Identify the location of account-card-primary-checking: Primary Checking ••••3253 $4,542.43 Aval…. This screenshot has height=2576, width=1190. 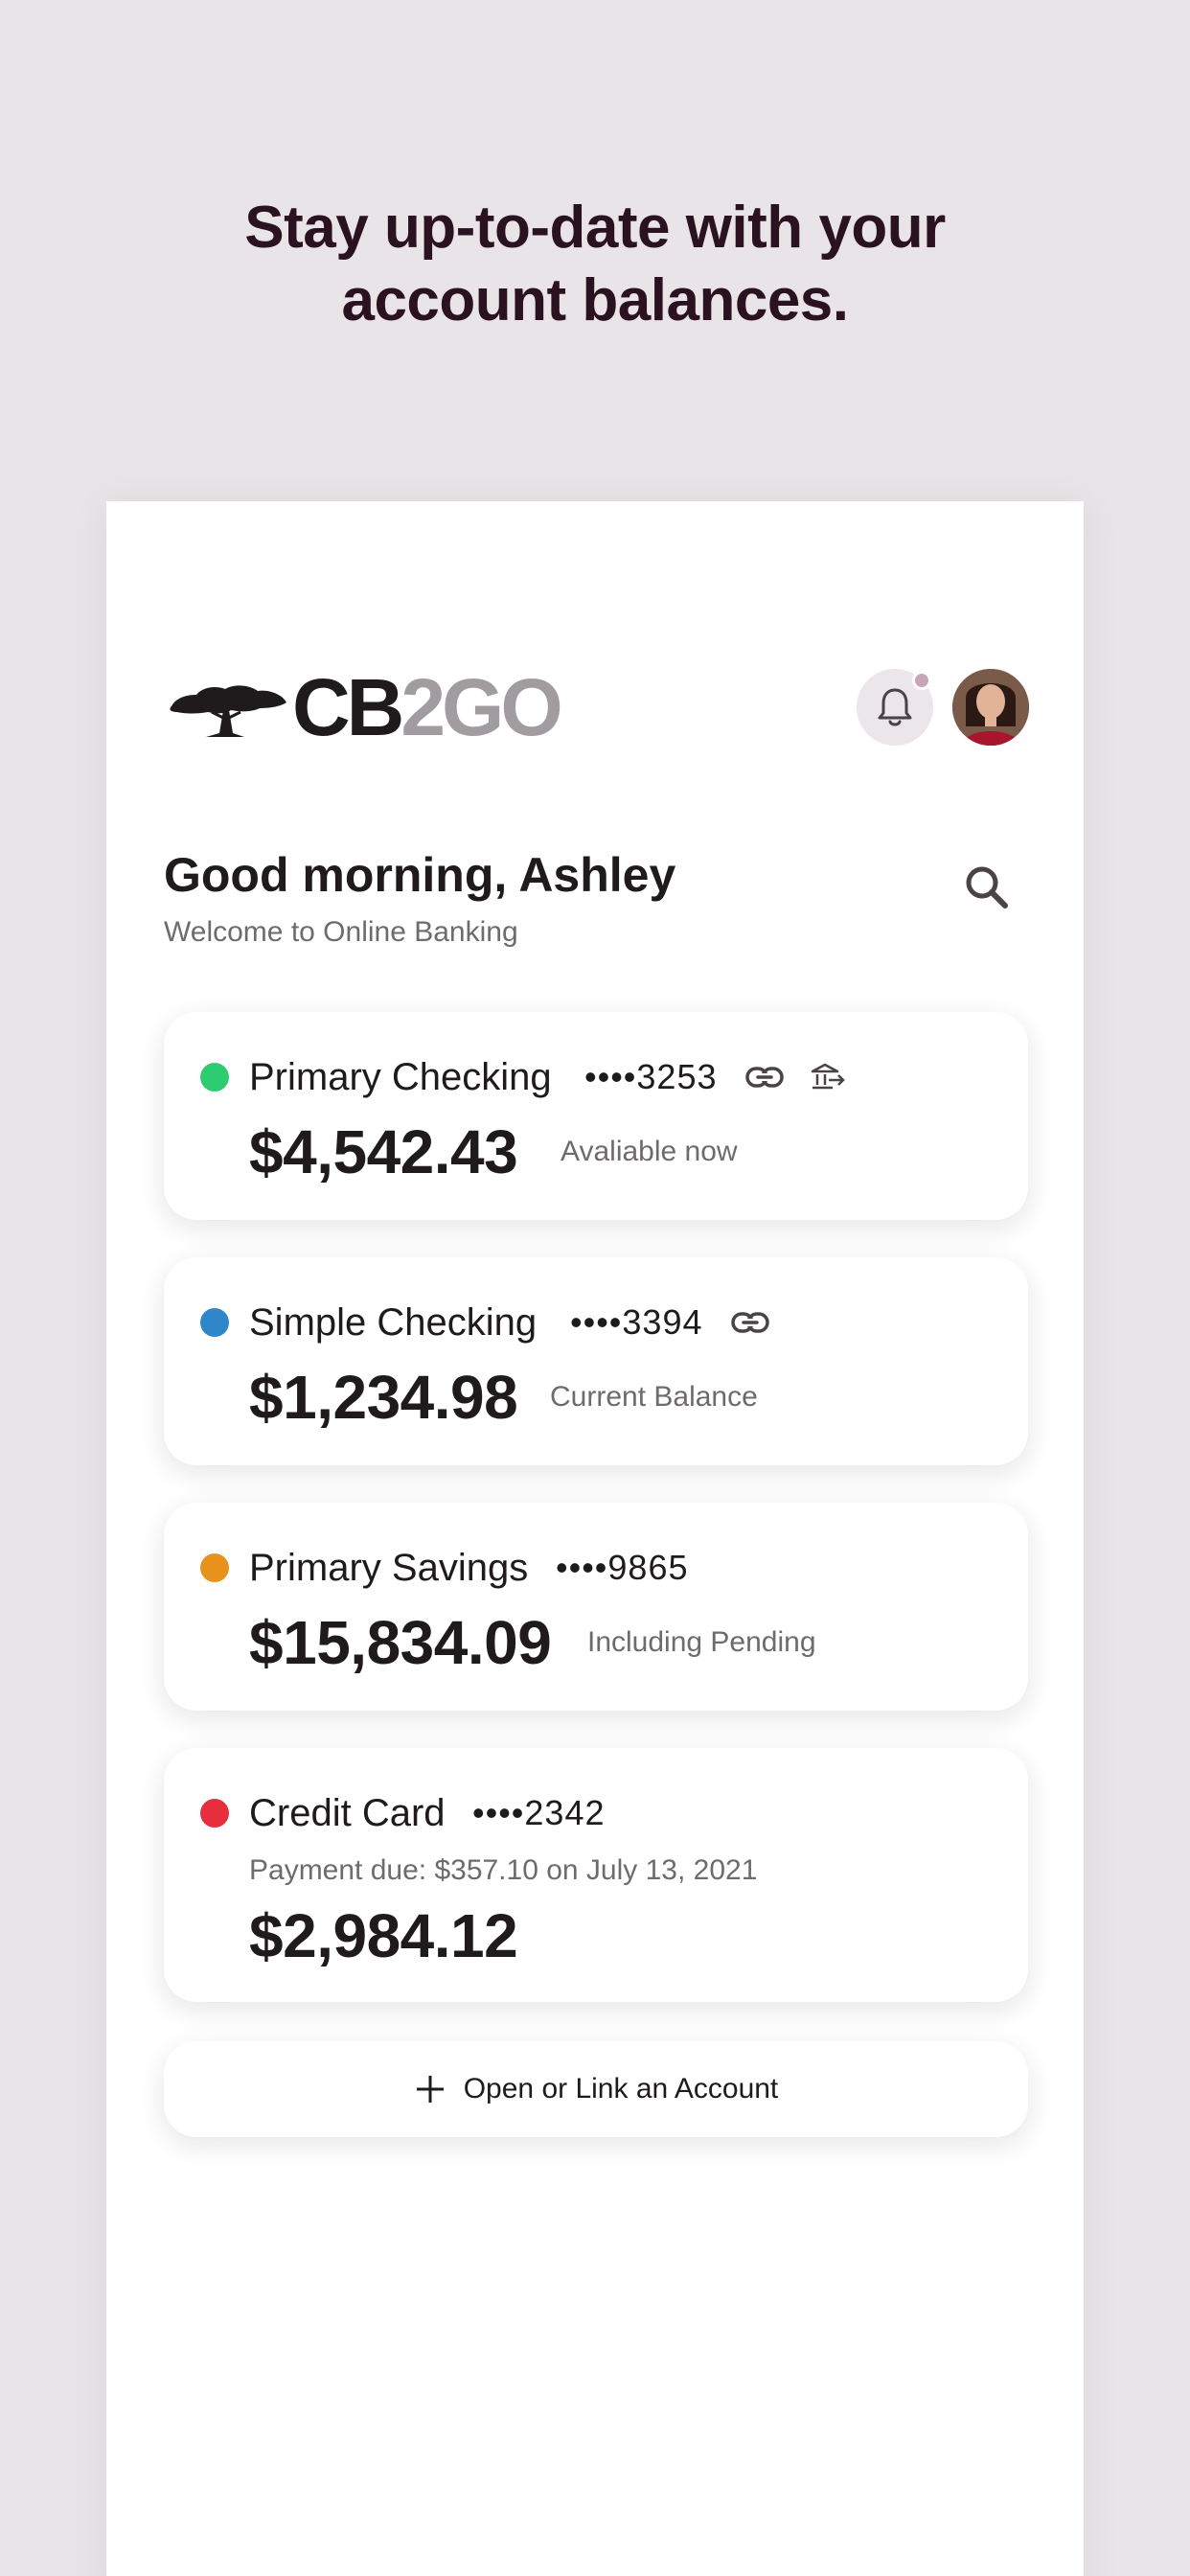
(596, 1116).